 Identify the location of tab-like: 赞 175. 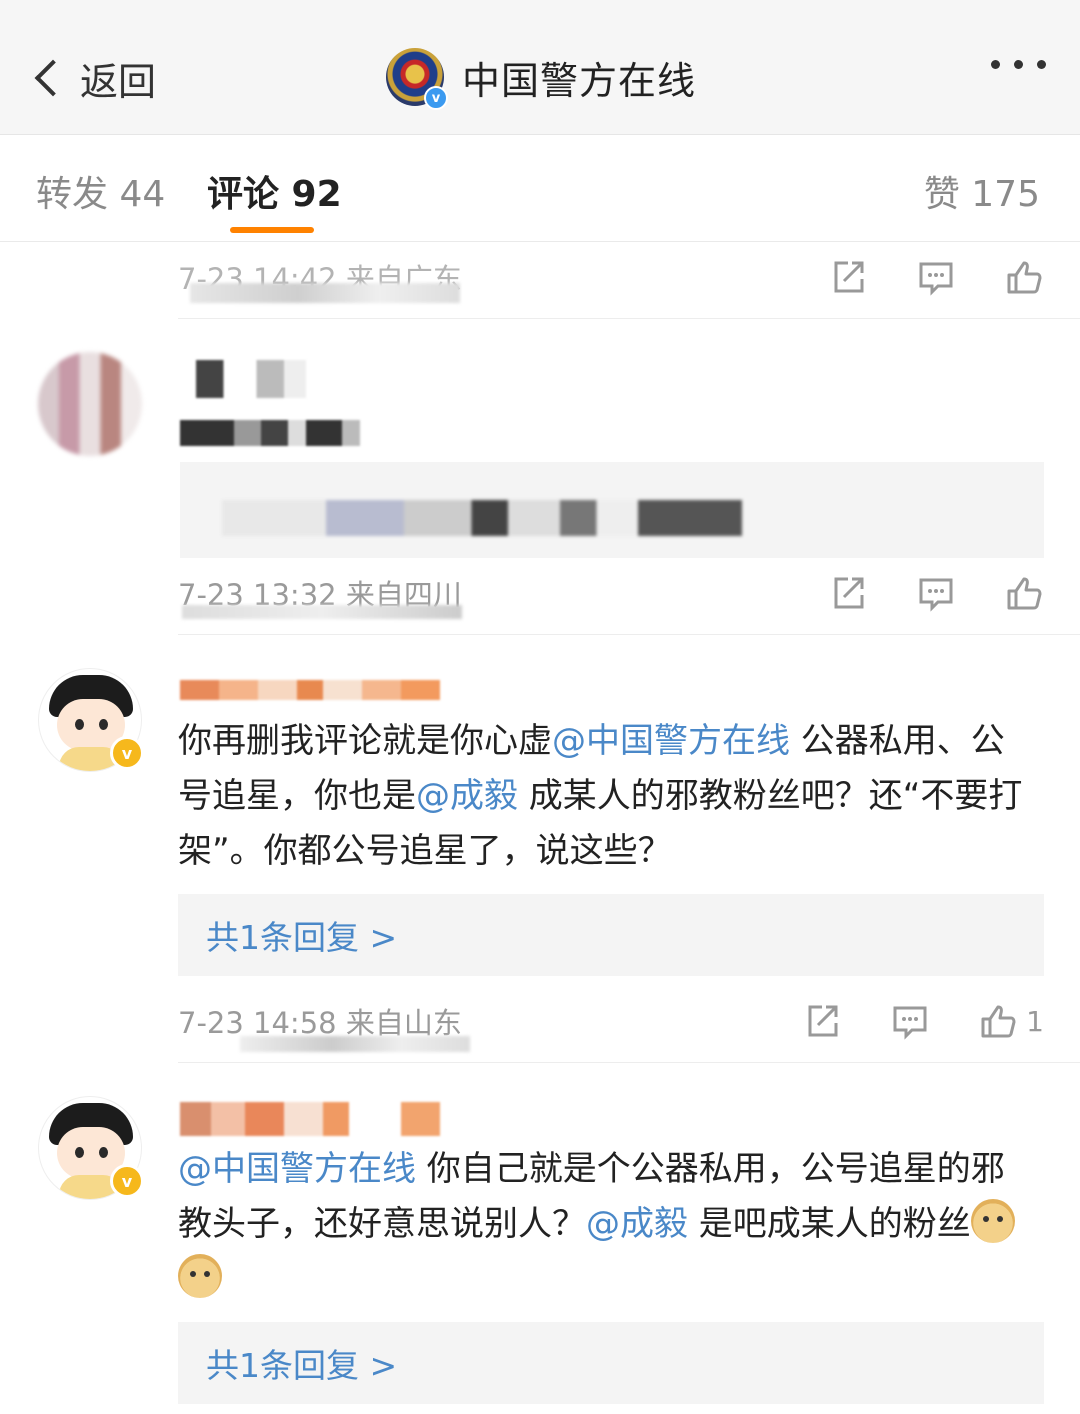
(982, 191).